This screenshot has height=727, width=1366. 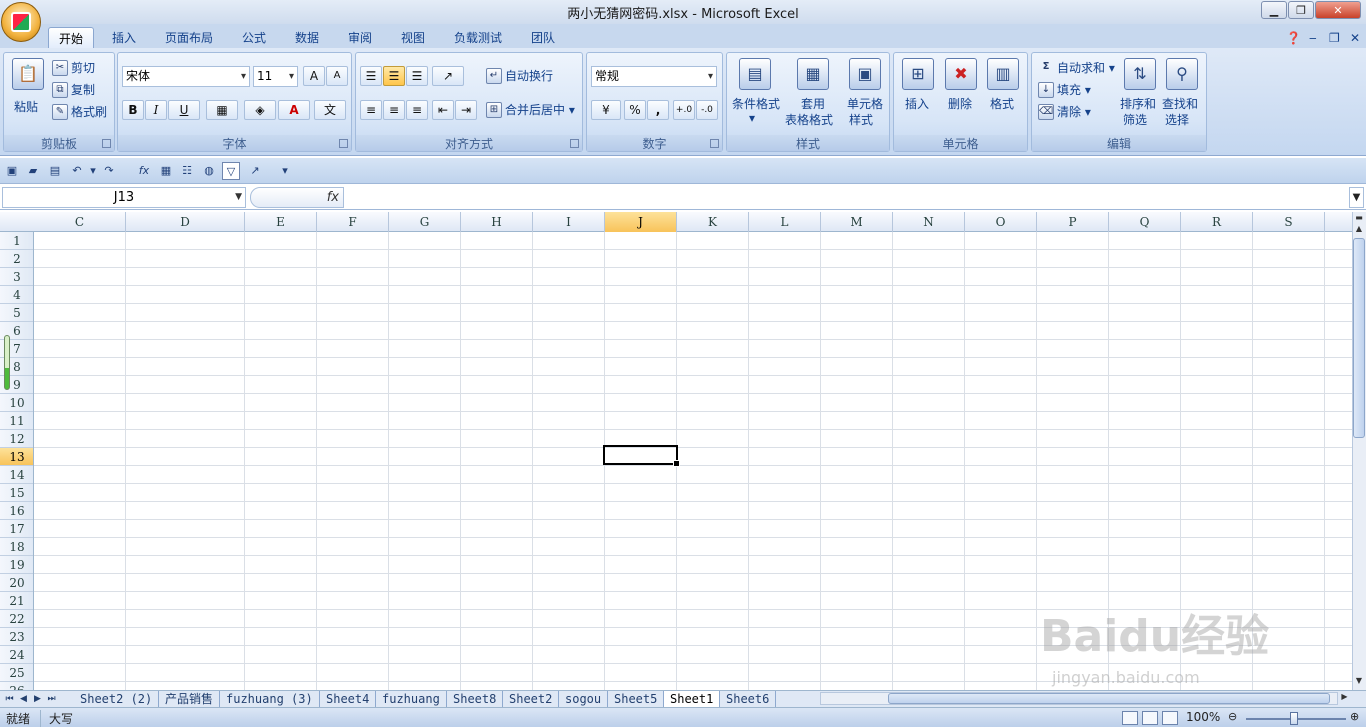 I want to click on table-format-button-line2: 表格格式, so click(x=809, y=119).